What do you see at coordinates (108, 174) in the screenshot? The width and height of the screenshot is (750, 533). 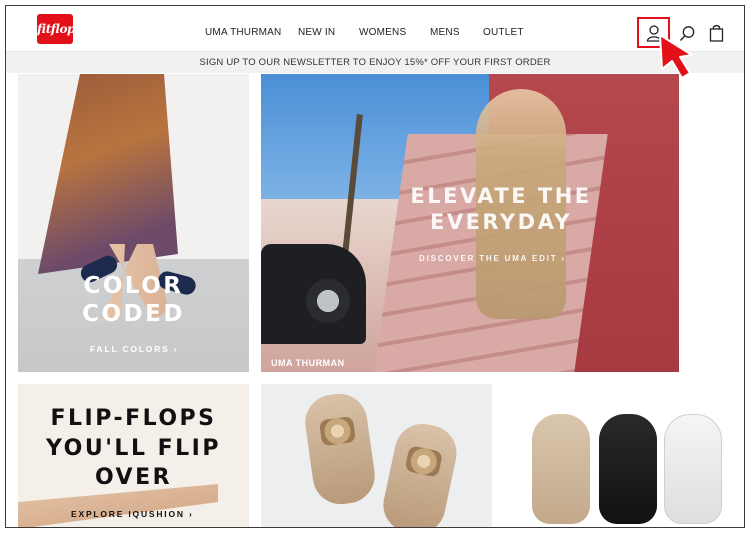 I see `dress-image` at bounding box center [108, 174].